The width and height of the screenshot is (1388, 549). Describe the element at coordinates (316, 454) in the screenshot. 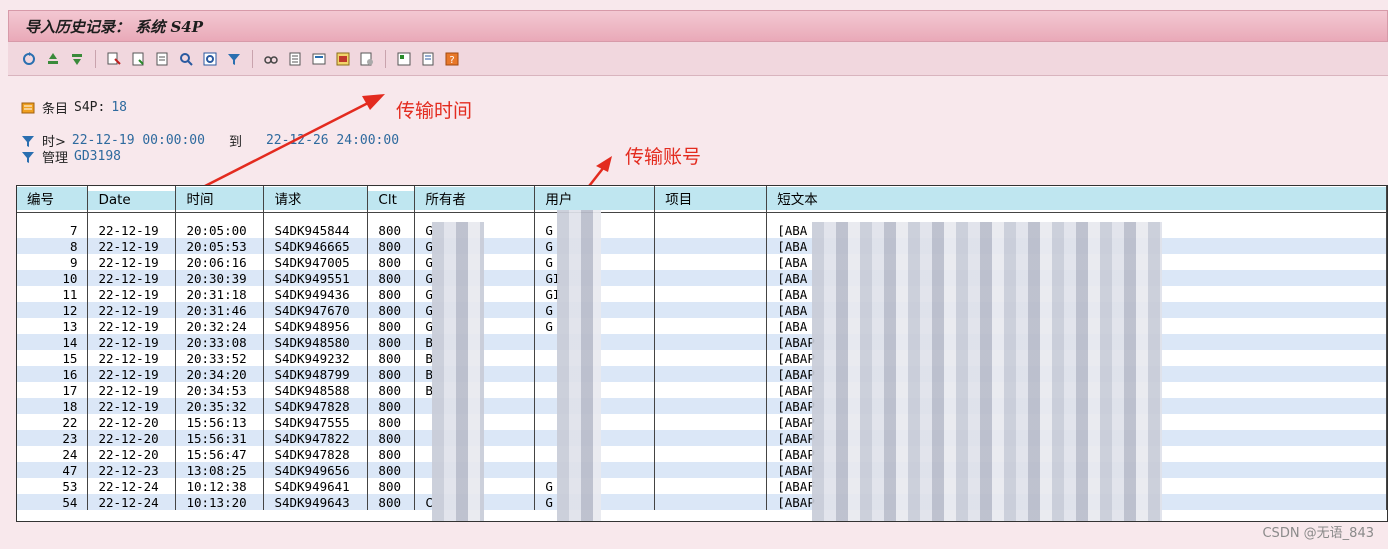

I see `cell-request: S4DK947828` at that location.